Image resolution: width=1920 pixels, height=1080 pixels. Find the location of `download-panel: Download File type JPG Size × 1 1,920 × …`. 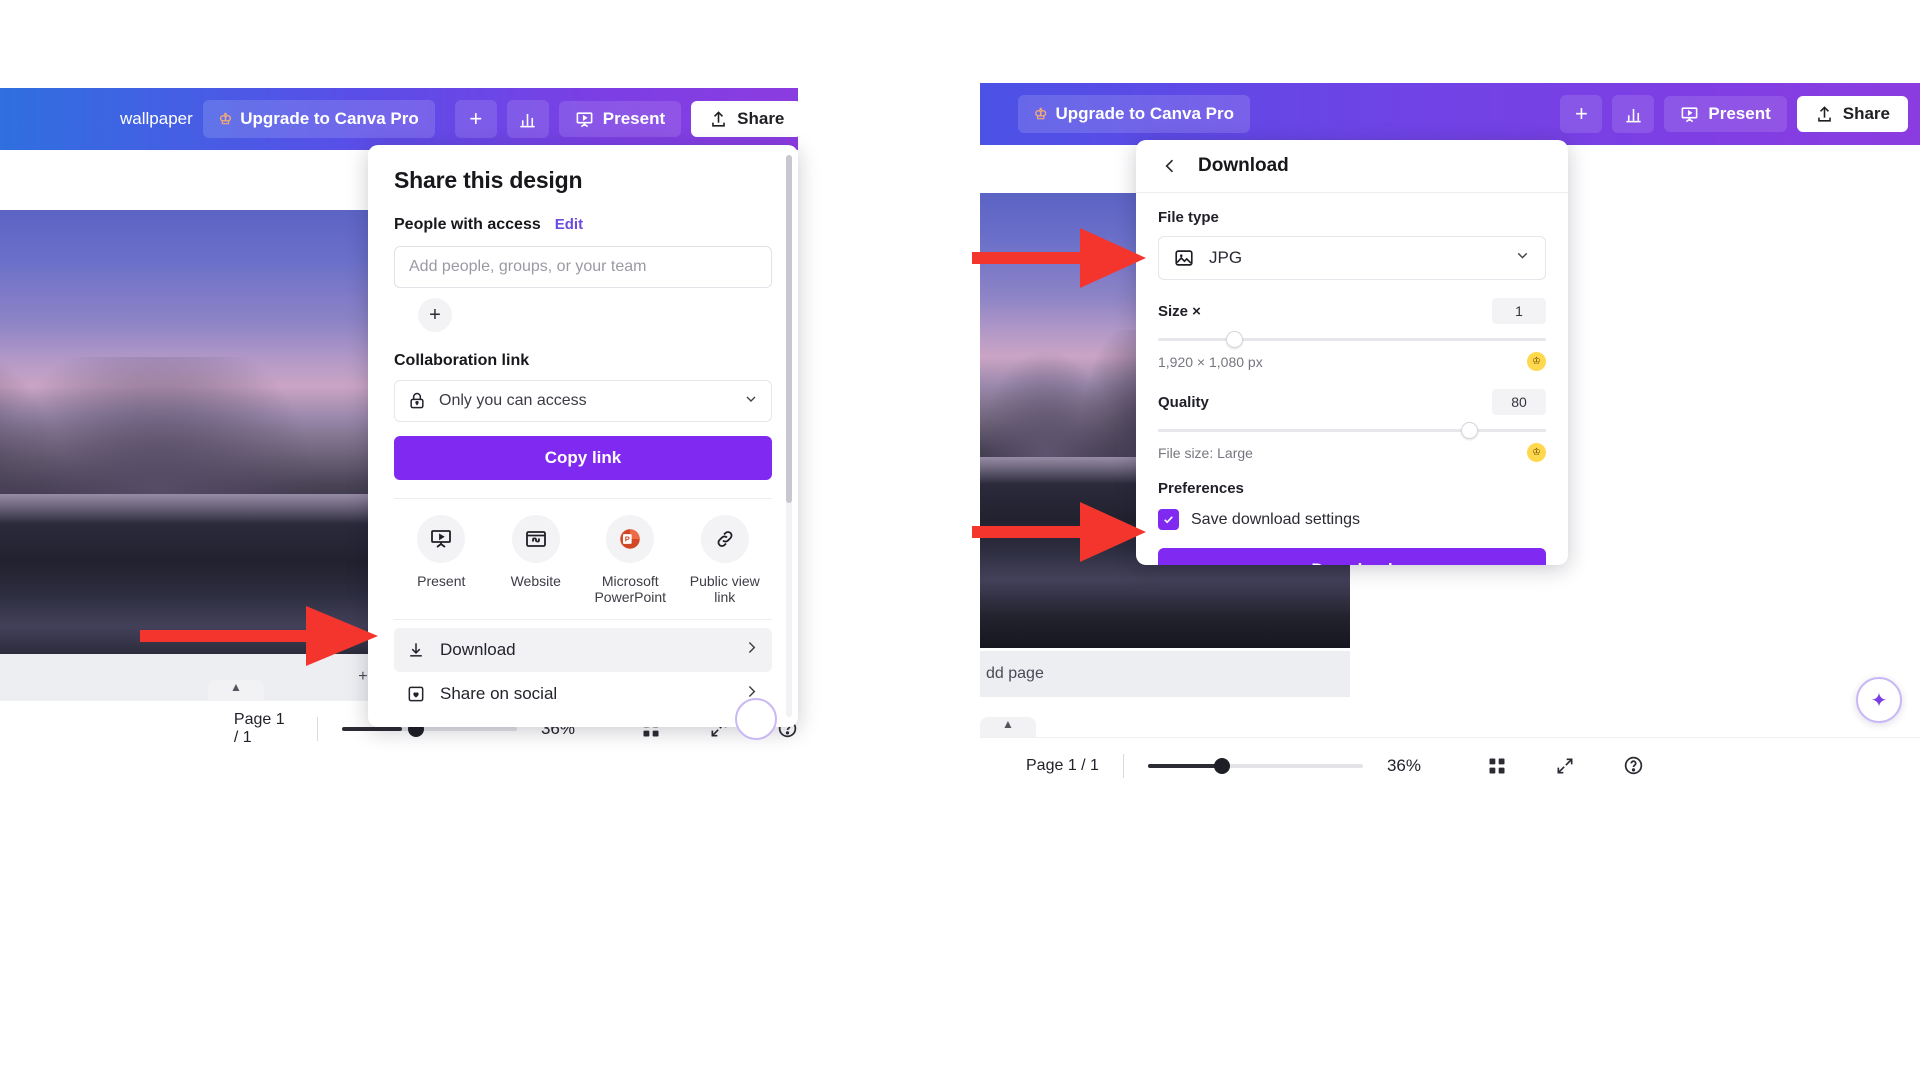

download-panel: Download File type JPG Size × 1 1,920 × … is located at coordinates (1352, 352).